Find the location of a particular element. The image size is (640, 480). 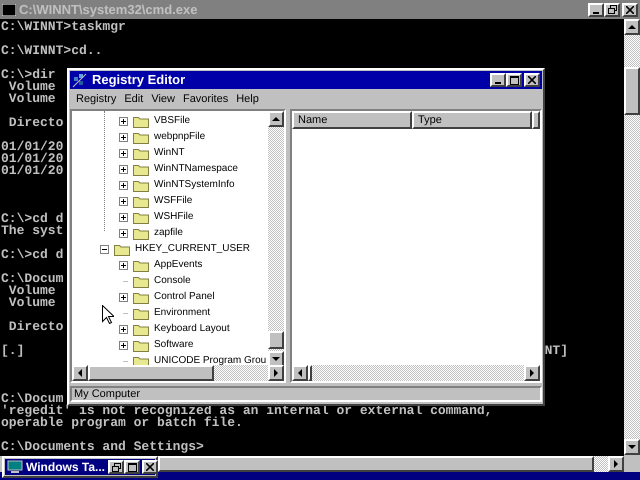

tree-item: Environment is located at coordinates (182, 313).